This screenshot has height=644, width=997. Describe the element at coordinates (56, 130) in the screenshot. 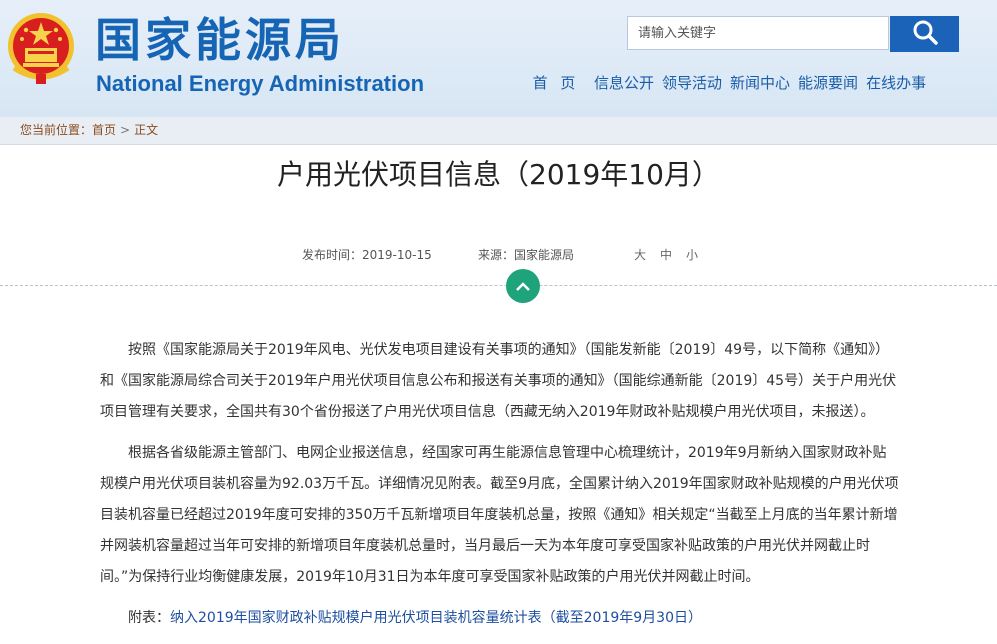

I see `breadcrumb-prefix: 您当前位置：` at that location.